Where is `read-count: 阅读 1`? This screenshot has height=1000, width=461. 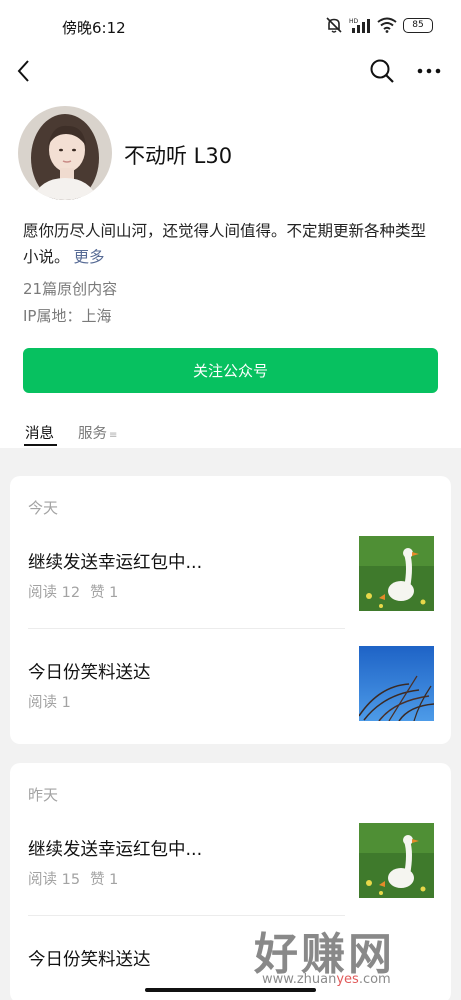
read-count: 阅读 1 is located at coordinates (49, 703).